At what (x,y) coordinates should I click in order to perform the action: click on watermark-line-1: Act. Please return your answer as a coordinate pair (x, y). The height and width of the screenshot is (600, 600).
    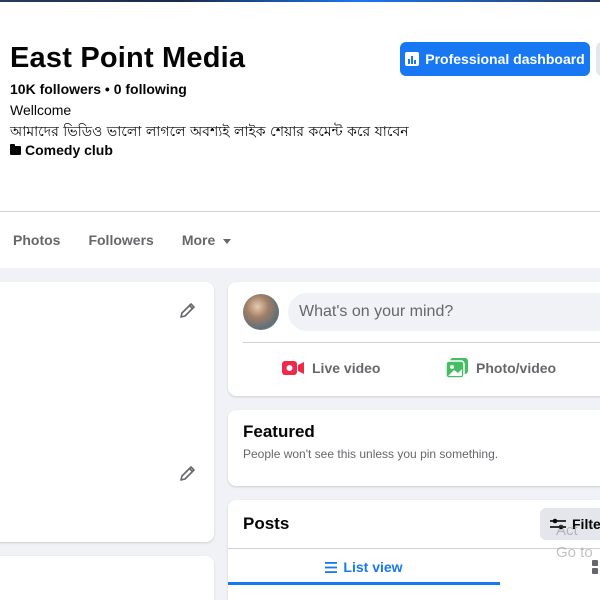
    Looking at the image, I should click on (567, 530).